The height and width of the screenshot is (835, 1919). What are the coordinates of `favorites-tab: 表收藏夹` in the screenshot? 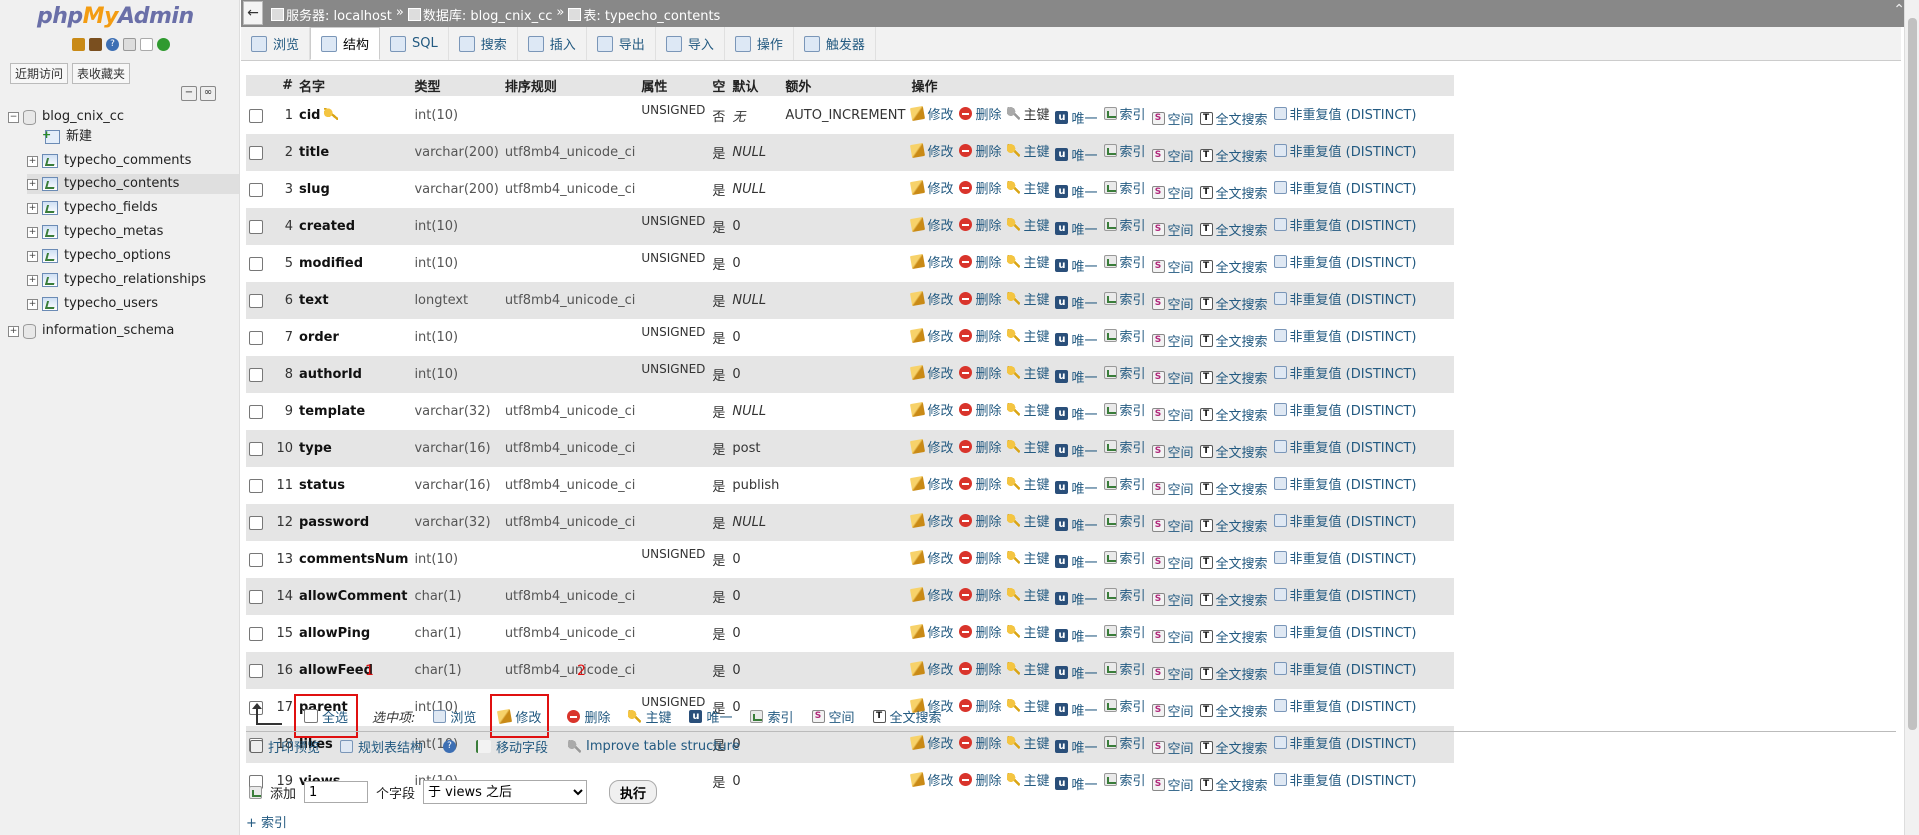 It's located at (101, 73).